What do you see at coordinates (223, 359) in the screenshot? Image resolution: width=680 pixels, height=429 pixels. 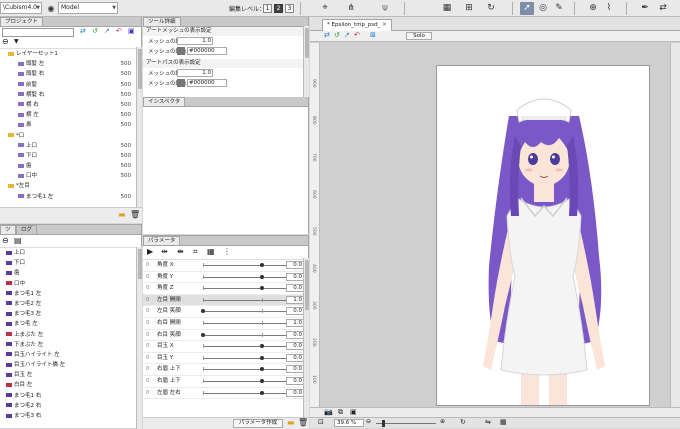 I see `parameter-row: 0 目玉 Y 0.0` at bounding box center [223, 359].